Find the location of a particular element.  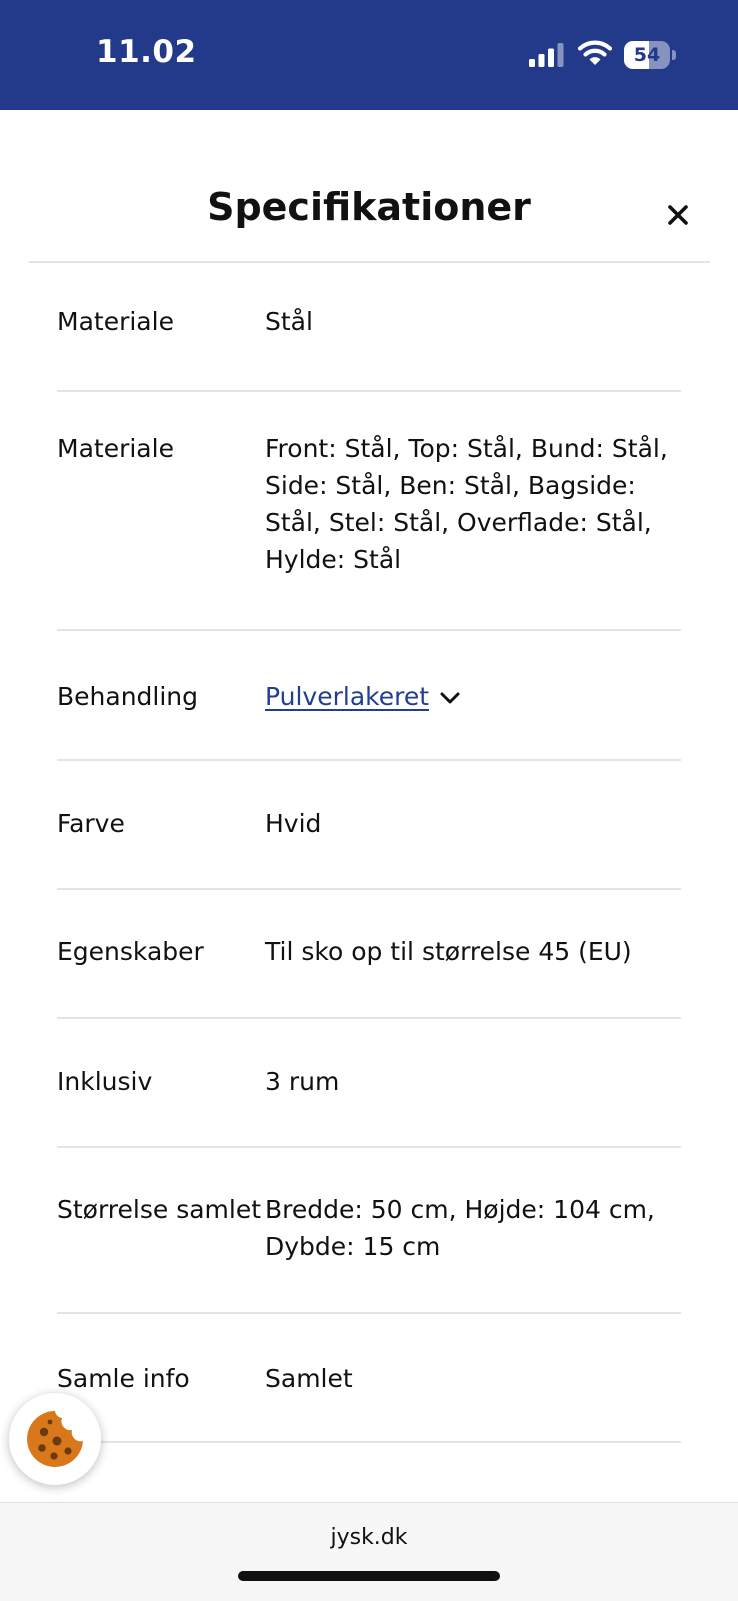

spec-value: Samlet is located at coordinates (309, 1378).